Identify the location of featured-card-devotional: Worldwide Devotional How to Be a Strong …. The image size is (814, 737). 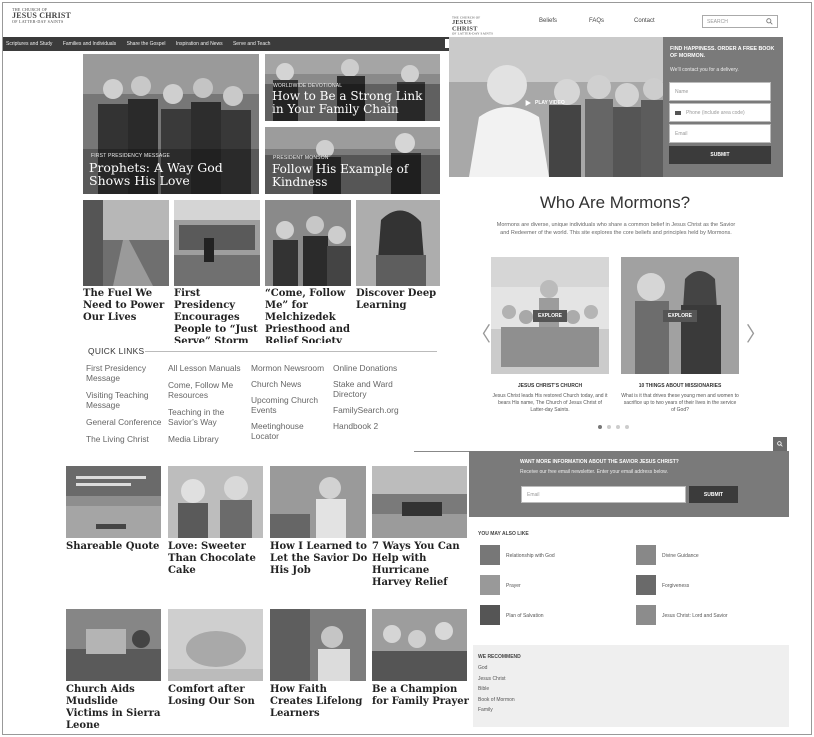
(352, 87).